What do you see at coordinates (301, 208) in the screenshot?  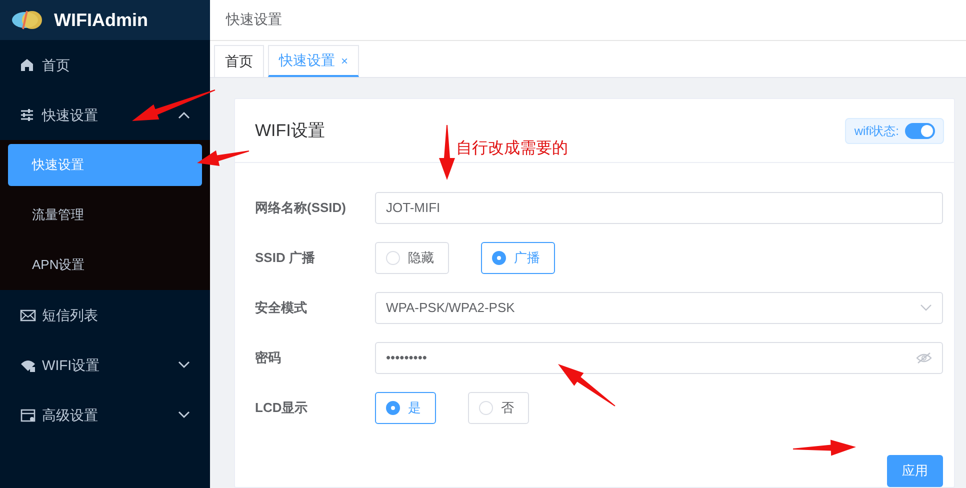 I see `field-label: 网络名称(SSID)` at bounding box center [301, 208].